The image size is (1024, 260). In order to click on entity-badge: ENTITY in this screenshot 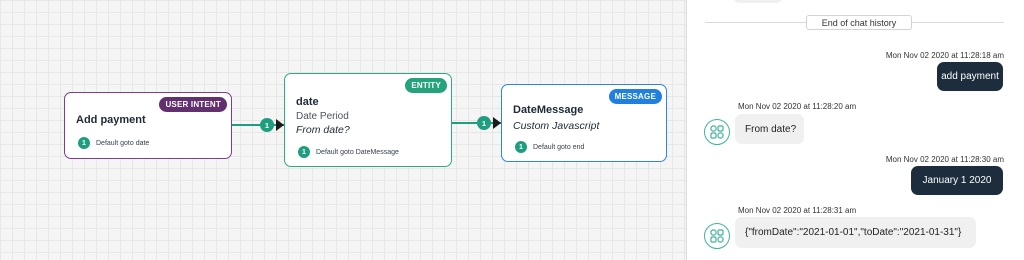, I will do `click(426, 85)`.